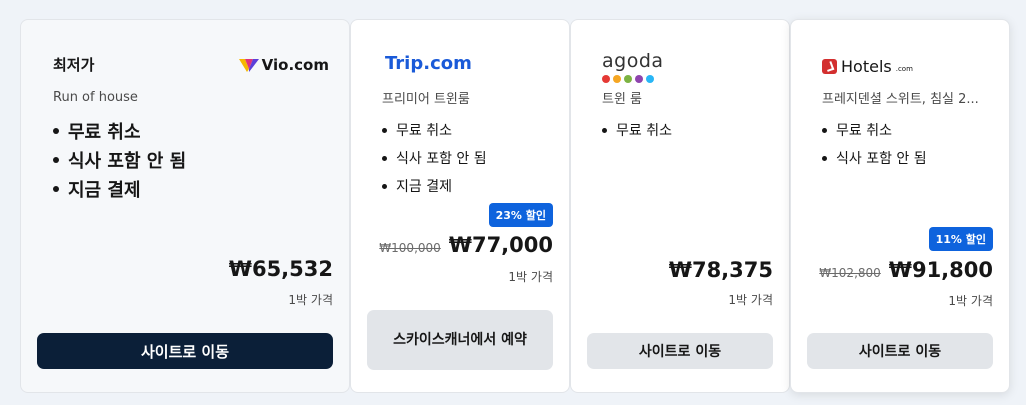 This screenshot has width=1026, height=405. Describe the element at coordinates (850, 273) in the screenshot. I see `original-price: ₩102,800` at that location.